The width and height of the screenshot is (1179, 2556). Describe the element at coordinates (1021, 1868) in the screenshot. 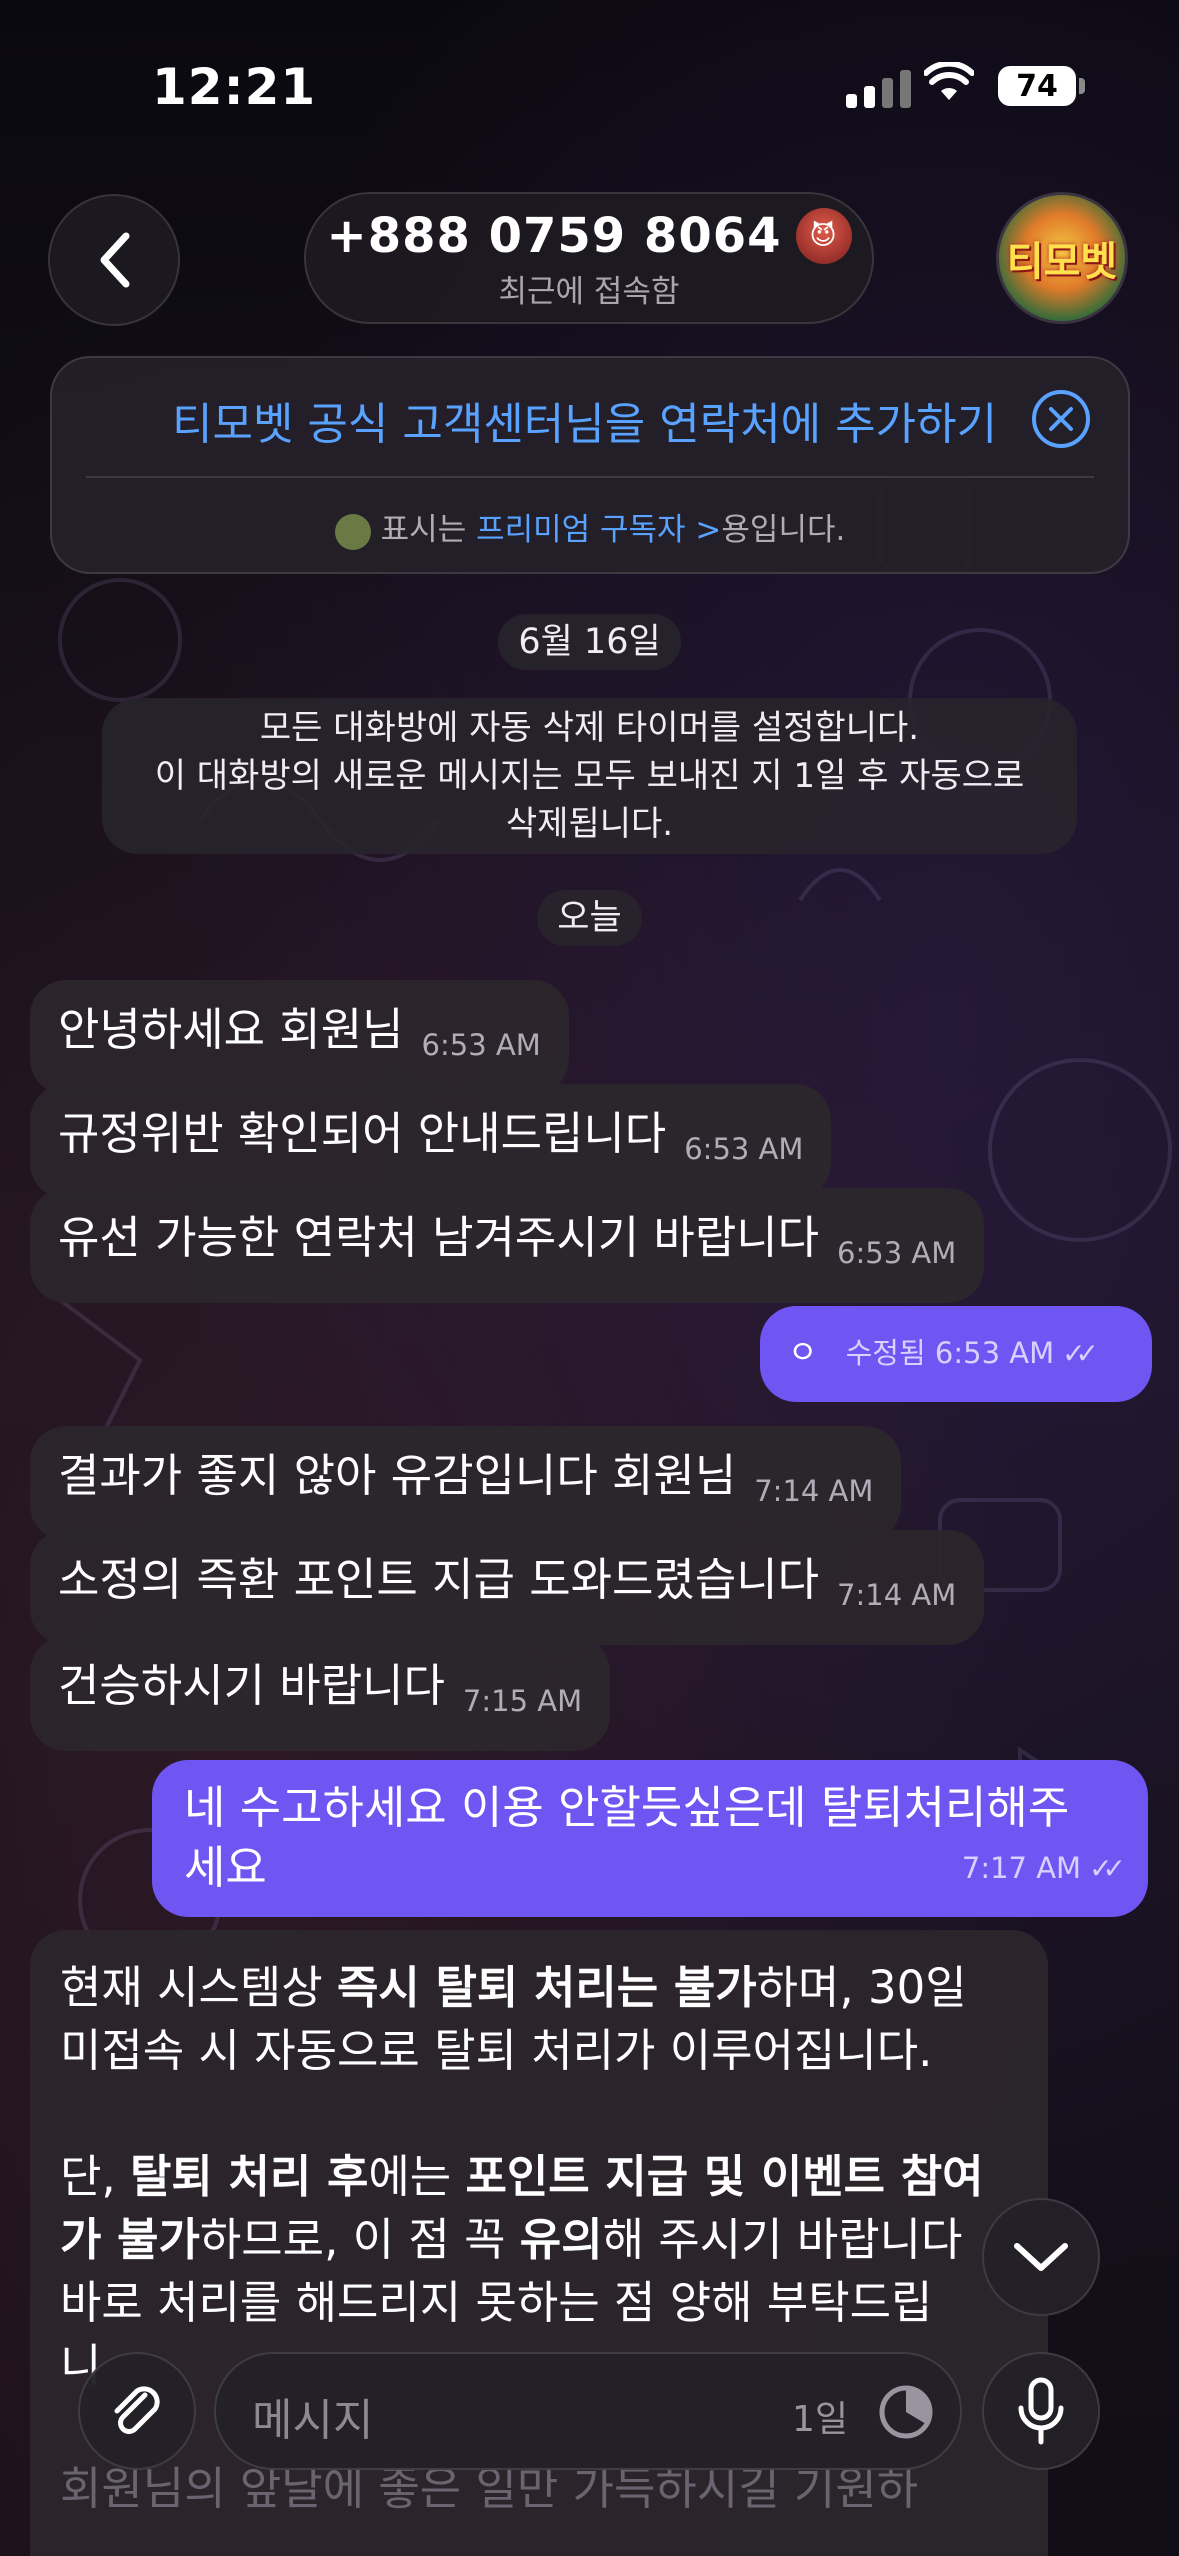

I see `message-time: 7:17 AM` at that location.